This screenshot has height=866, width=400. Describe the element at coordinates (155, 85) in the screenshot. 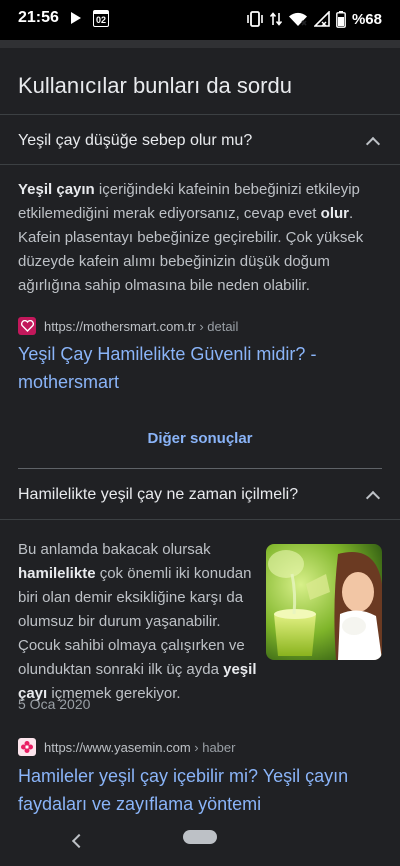

I see `section-title: Kullanıcılar bunları da sordu` at that location.